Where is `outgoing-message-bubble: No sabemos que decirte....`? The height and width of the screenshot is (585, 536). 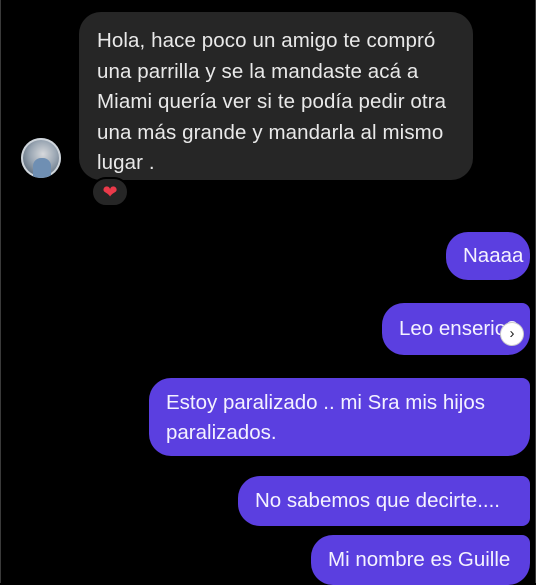 outgoing-message-bubble: No sabemos que decirte.... is located at coordinates (384, 501).